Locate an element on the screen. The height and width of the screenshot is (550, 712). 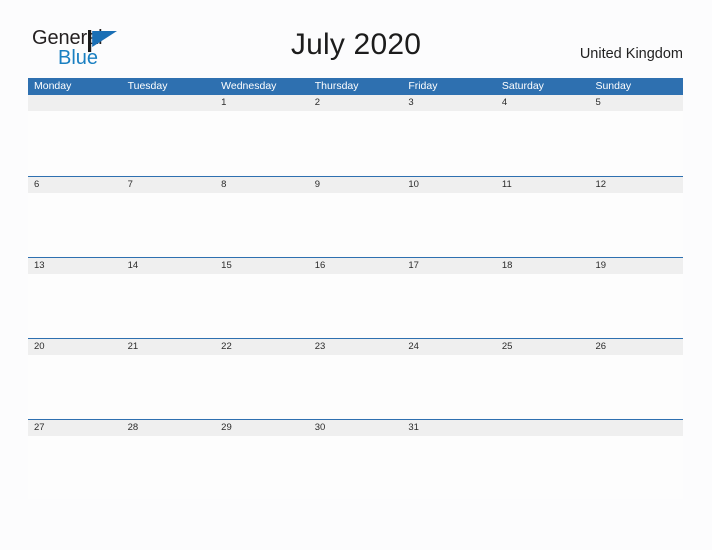
day-cell: 18 is located at coordinates (543, 266).